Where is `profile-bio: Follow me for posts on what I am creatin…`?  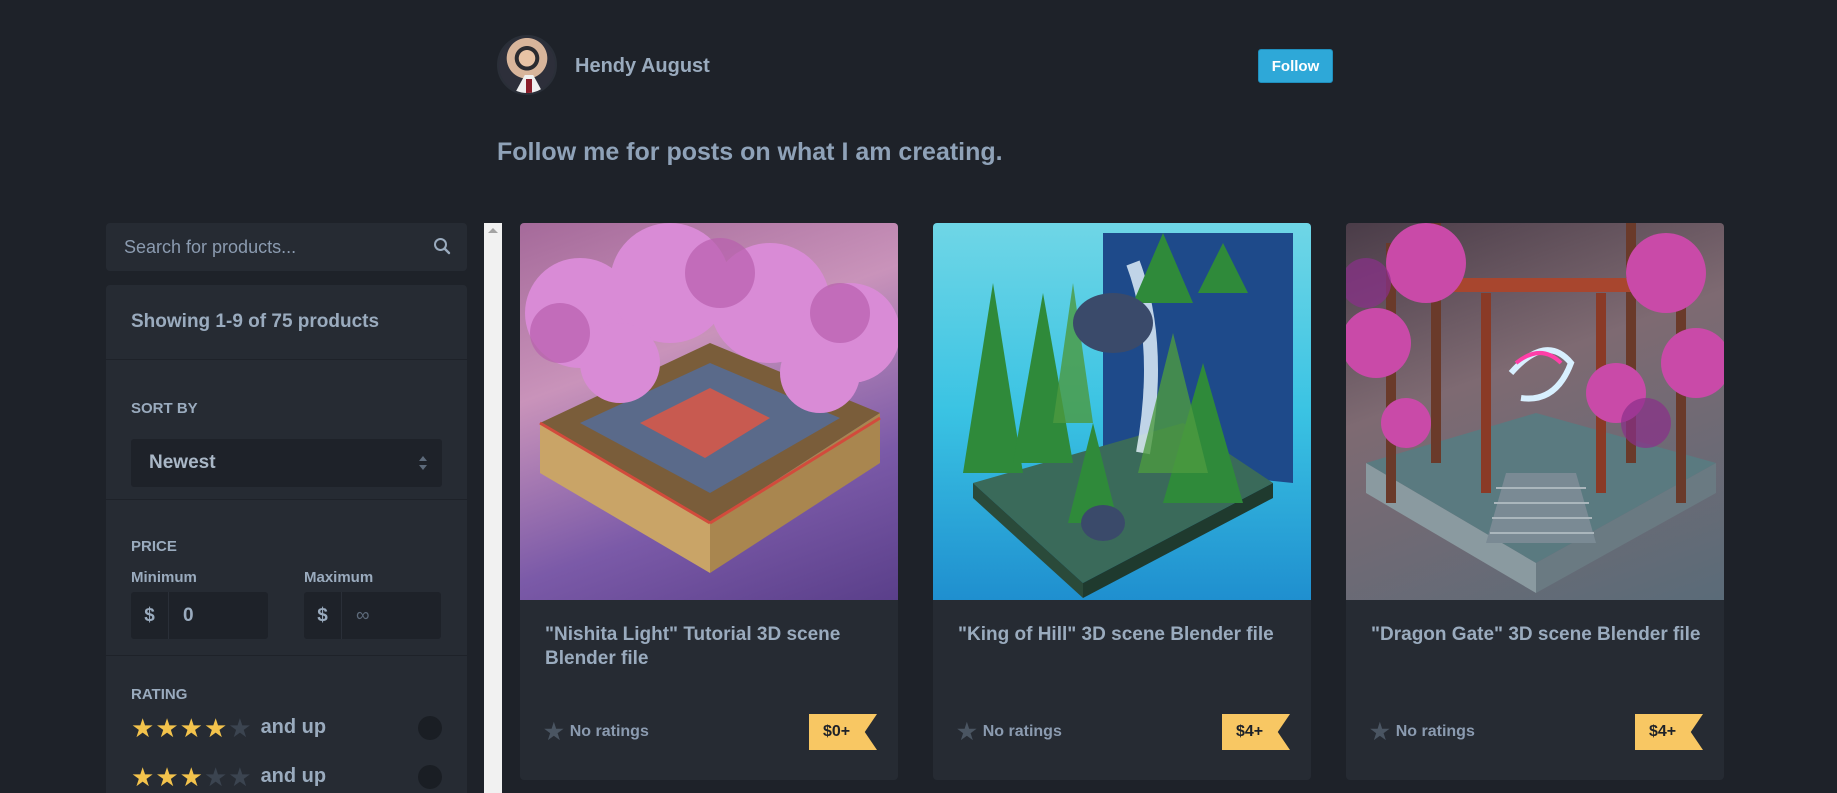
profile-bio: Follow me for posts on what I am creatin… is located at coordinates (750, 152).